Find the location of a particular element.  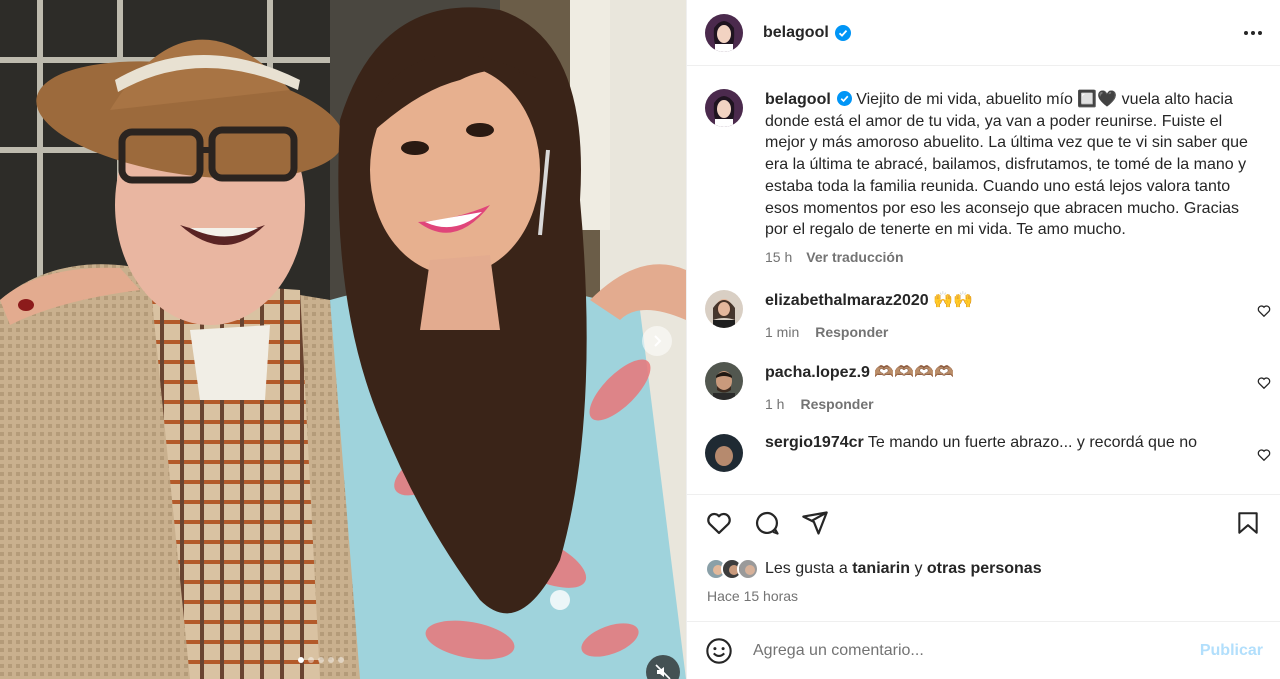

comment-input is located at coordinates (963, 650).